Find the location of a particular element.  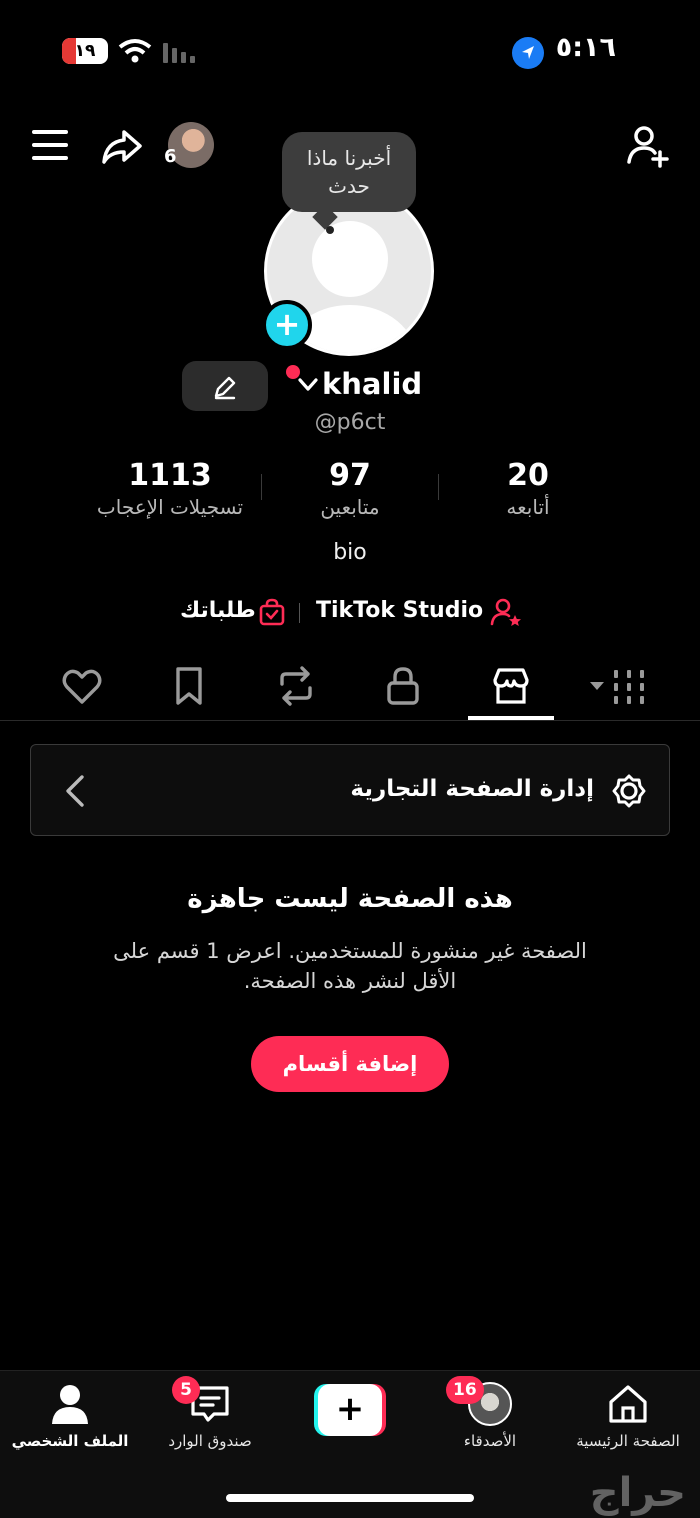

bio-text: bio is located at coordinates (350, 552).